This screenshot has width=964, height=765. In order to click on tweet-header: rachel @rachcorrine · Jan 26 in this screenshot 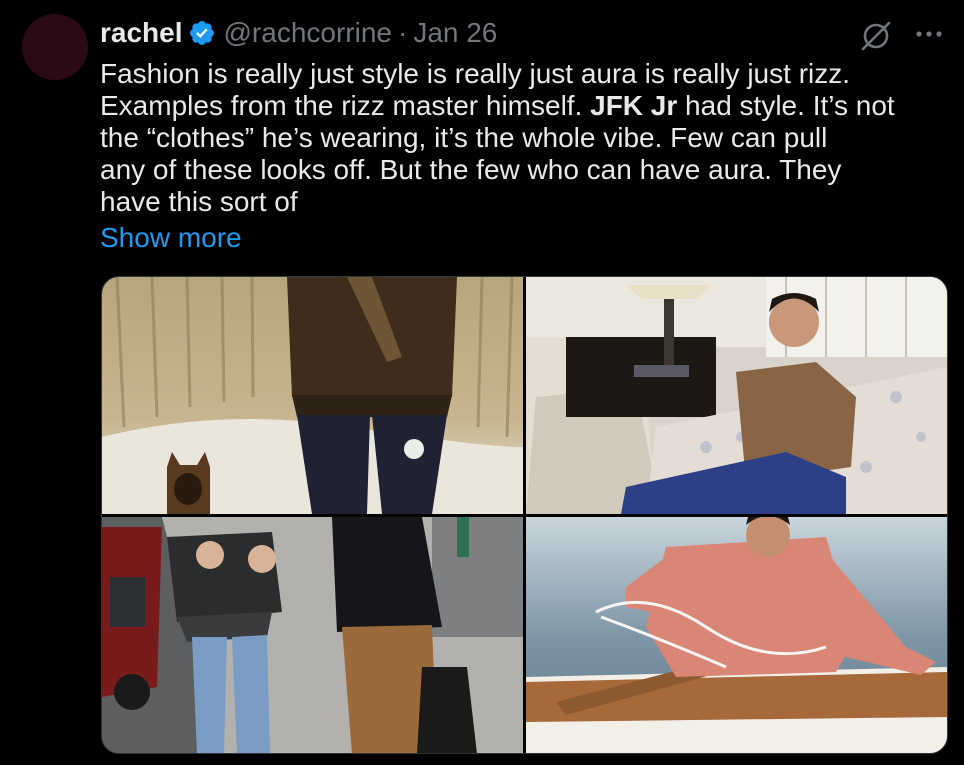, I will do `click(298, 33)`.